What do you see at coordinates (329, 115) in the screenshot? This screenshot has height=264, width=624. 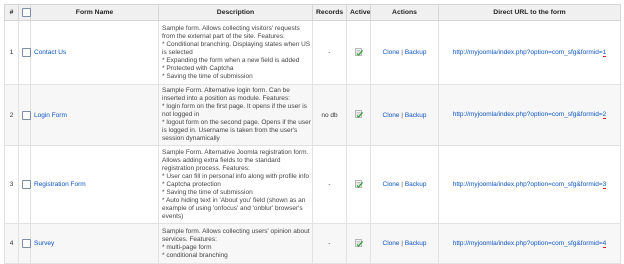 I see `records-cell: no db` at bounding box center [329, 115].